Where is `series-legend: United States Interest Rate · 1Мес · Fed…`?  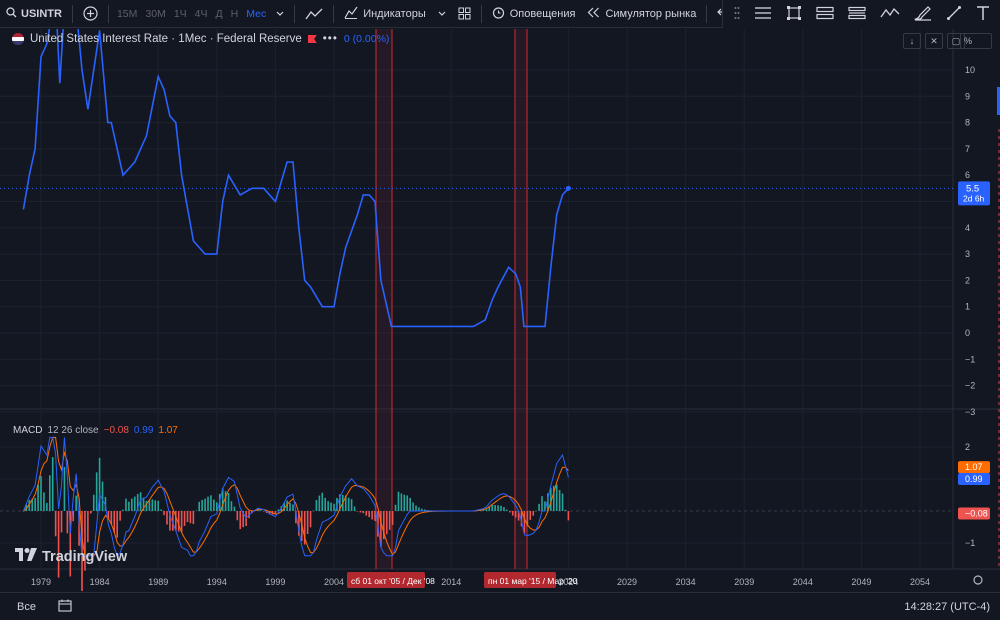 series-legend: United States Interest Rate · 1Мес · Fed… is located at coordinates (200, 39).